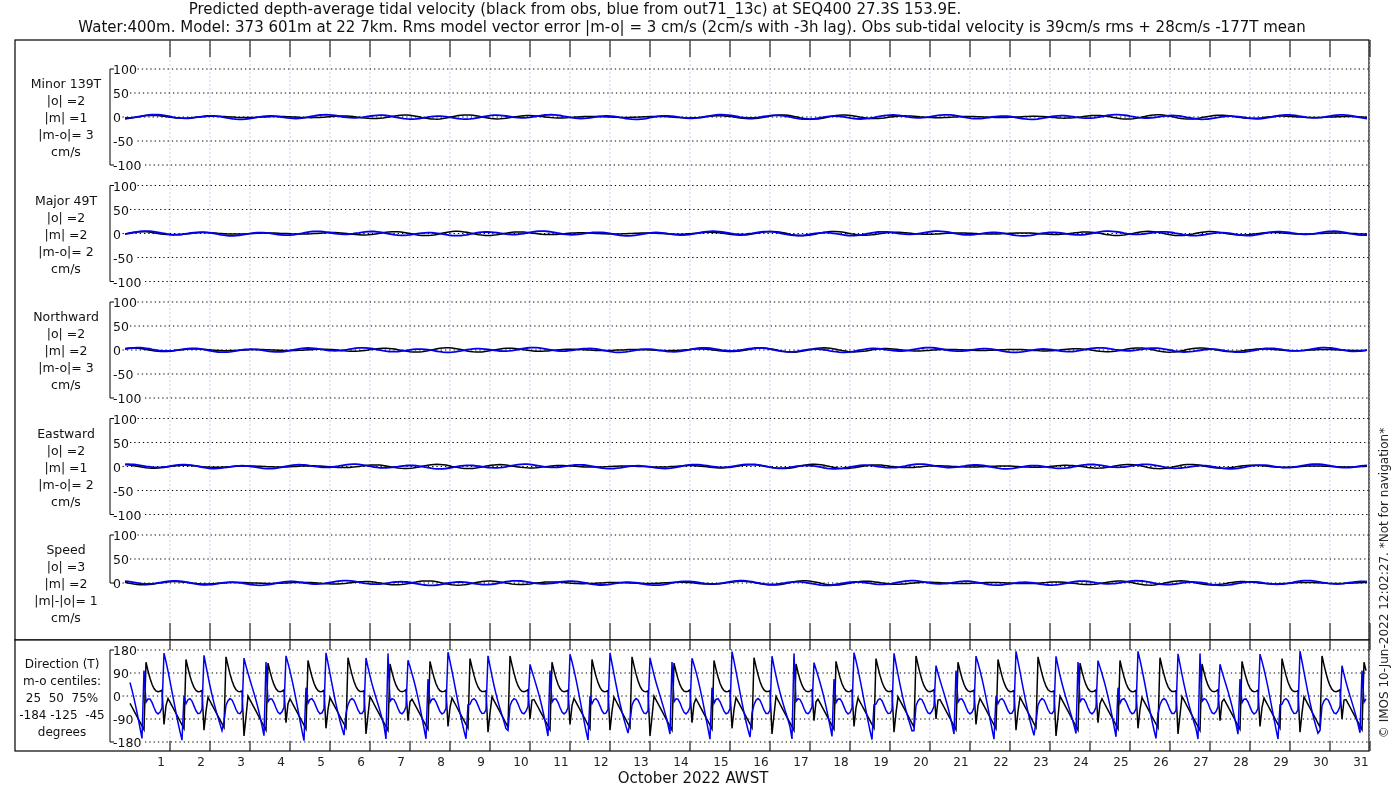 This screenshot has width=1400, height=800. I want to click on x-tick-label: 2, so click(201, 762).